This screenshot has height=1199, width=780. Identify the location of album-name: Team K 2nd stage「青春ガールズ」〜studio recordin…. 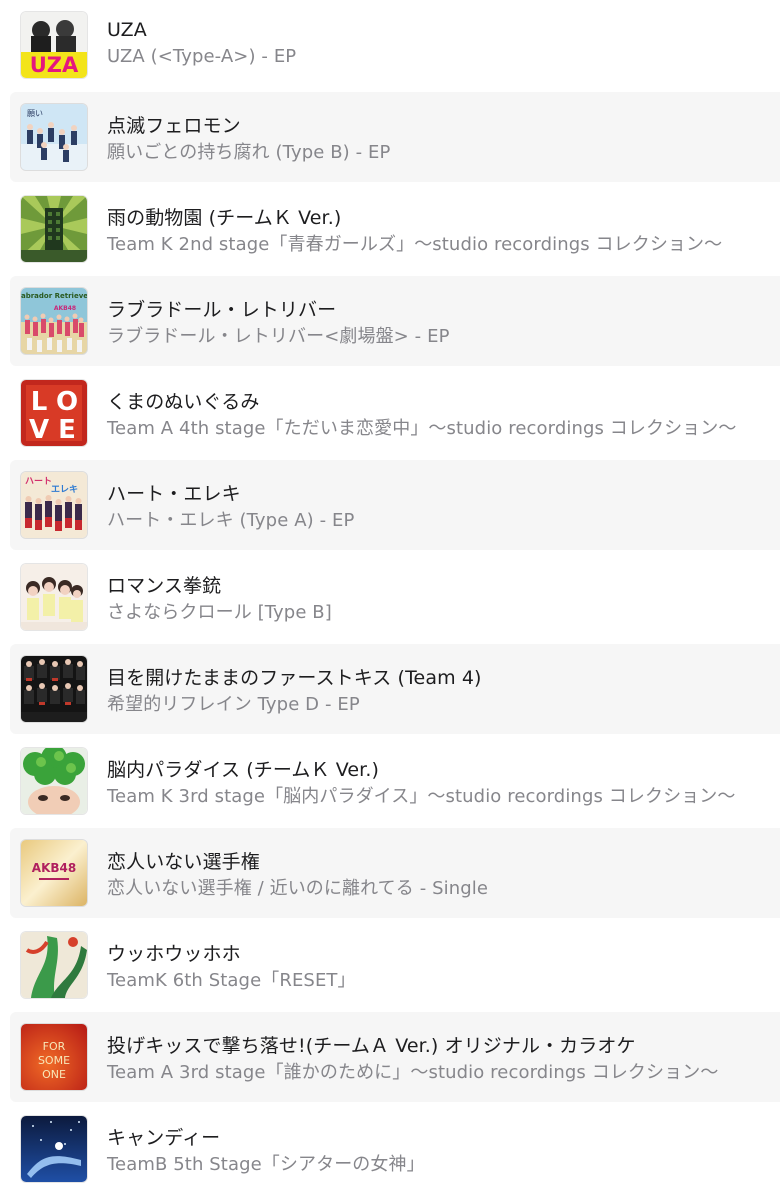
(415, 244).